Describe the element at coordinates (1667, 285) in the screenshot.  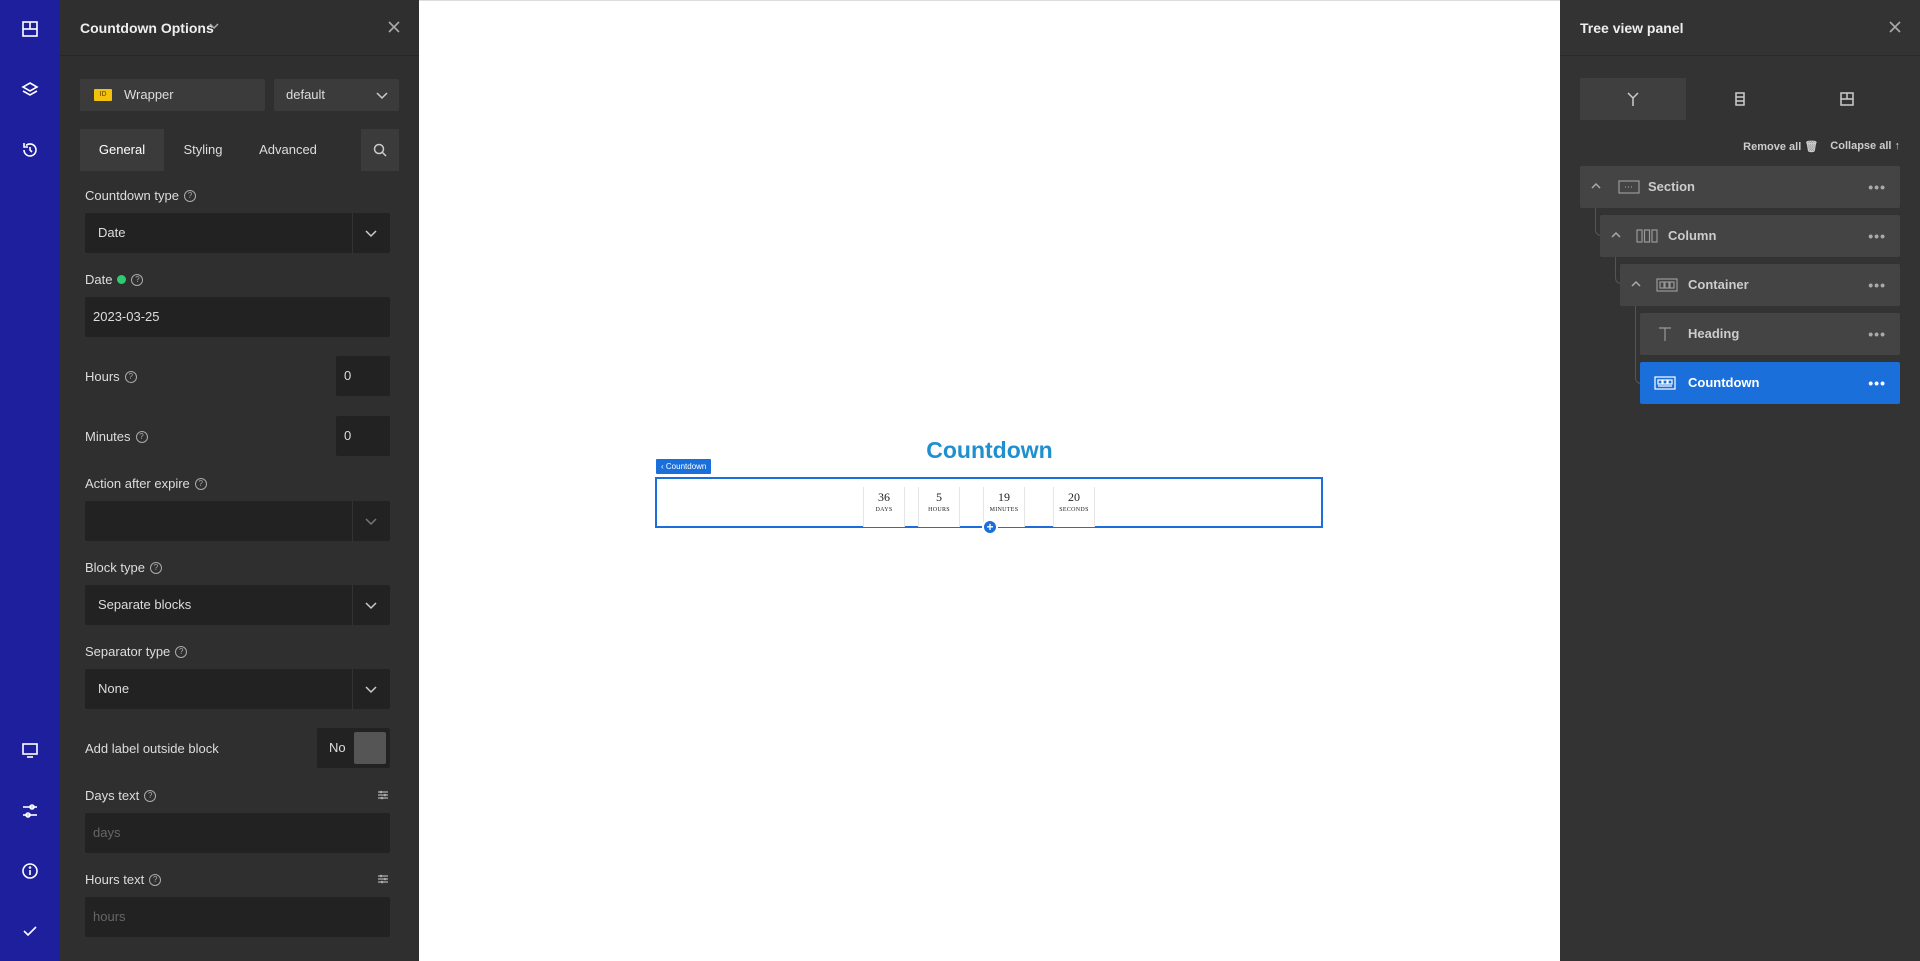
I see `container-icon` at that location.